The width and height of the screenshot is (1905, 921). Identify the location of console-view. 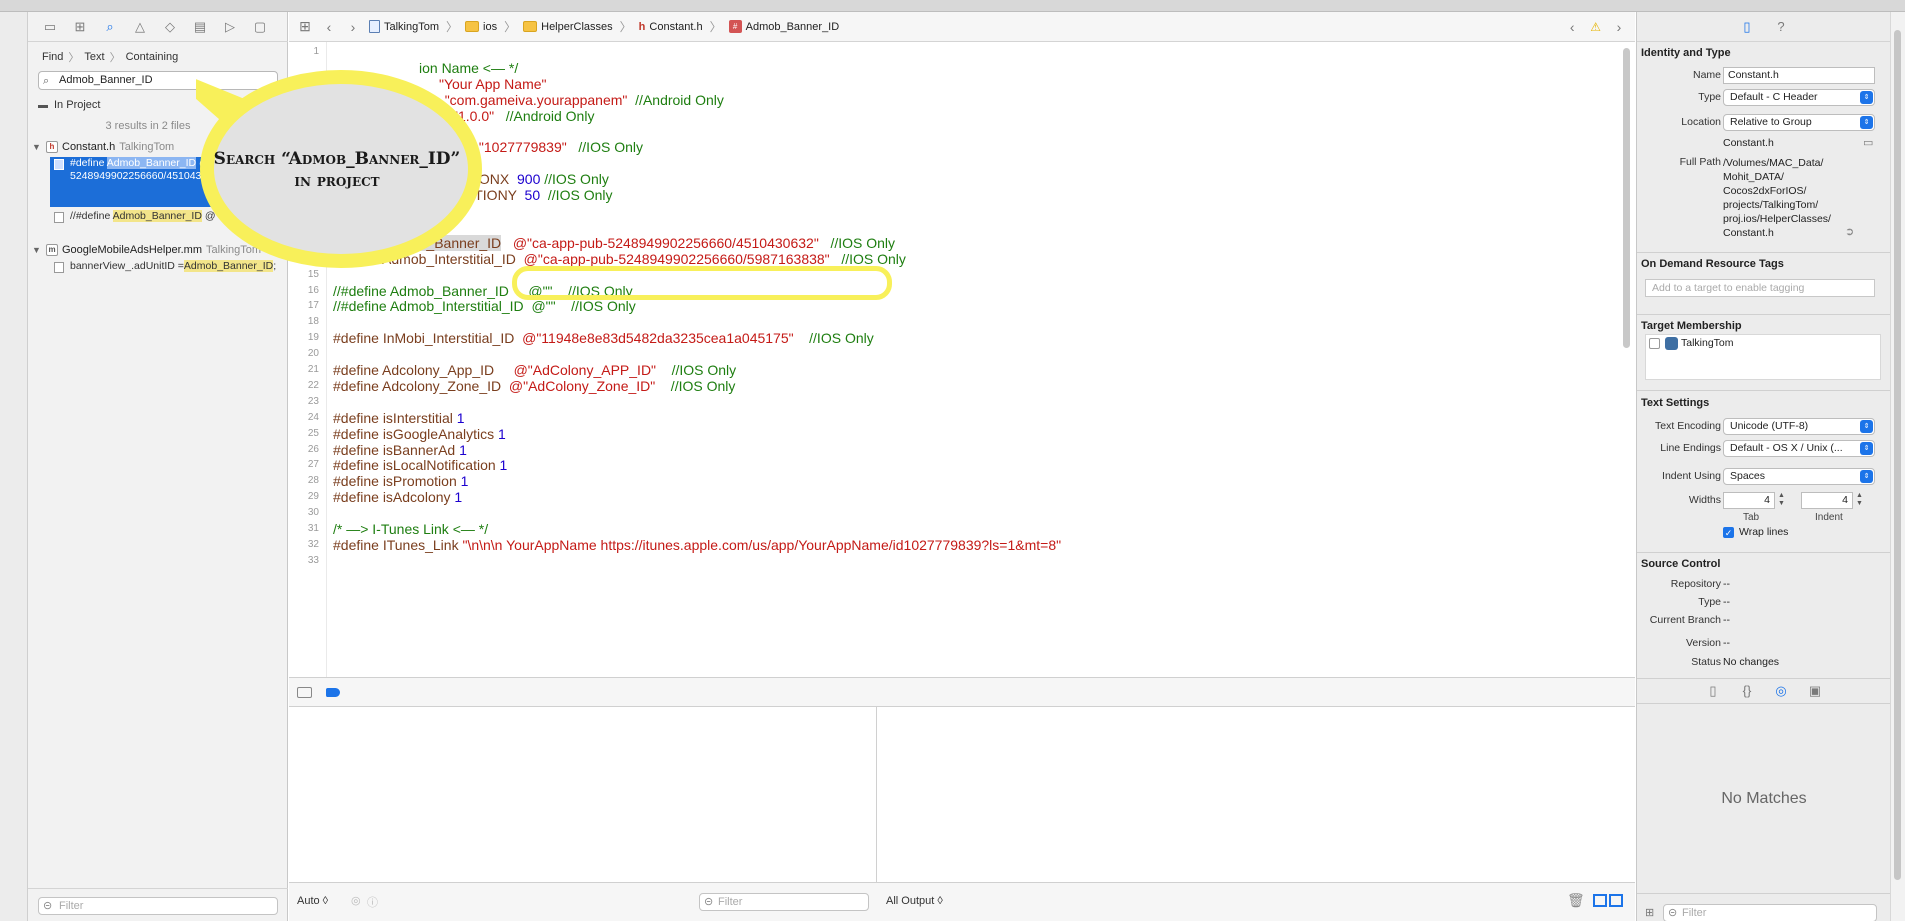
(1256, 794).